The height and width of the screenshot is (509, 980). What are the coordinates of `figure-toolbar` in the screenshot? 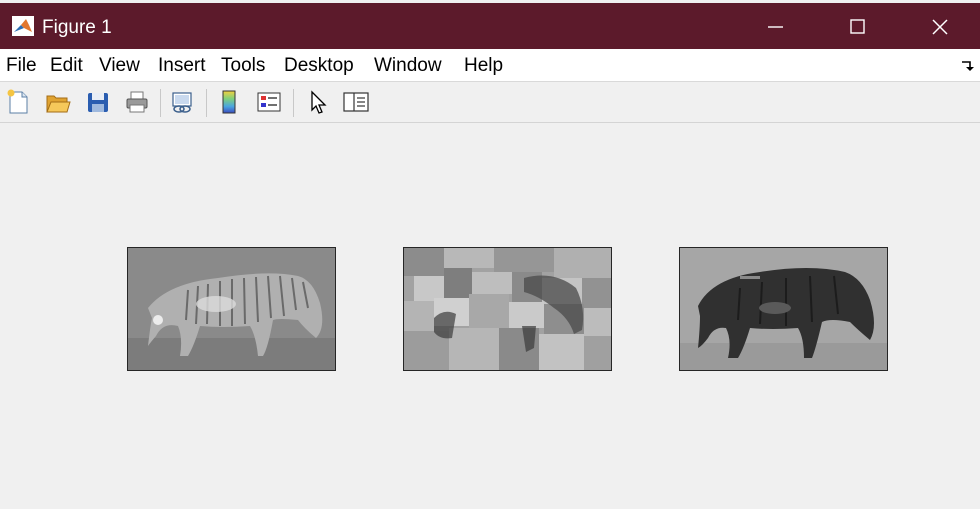 It's located at (490, 102).